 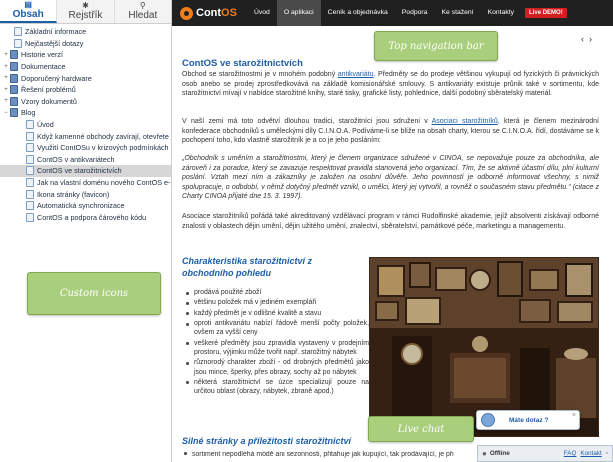 I want to click on tree-item: Úvod, so click(x=85, y=125).